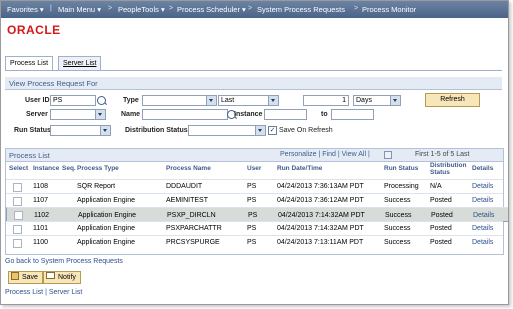  Describe the element at coordinates (185, 114) in the screenshot. I see `name-input` at that location.